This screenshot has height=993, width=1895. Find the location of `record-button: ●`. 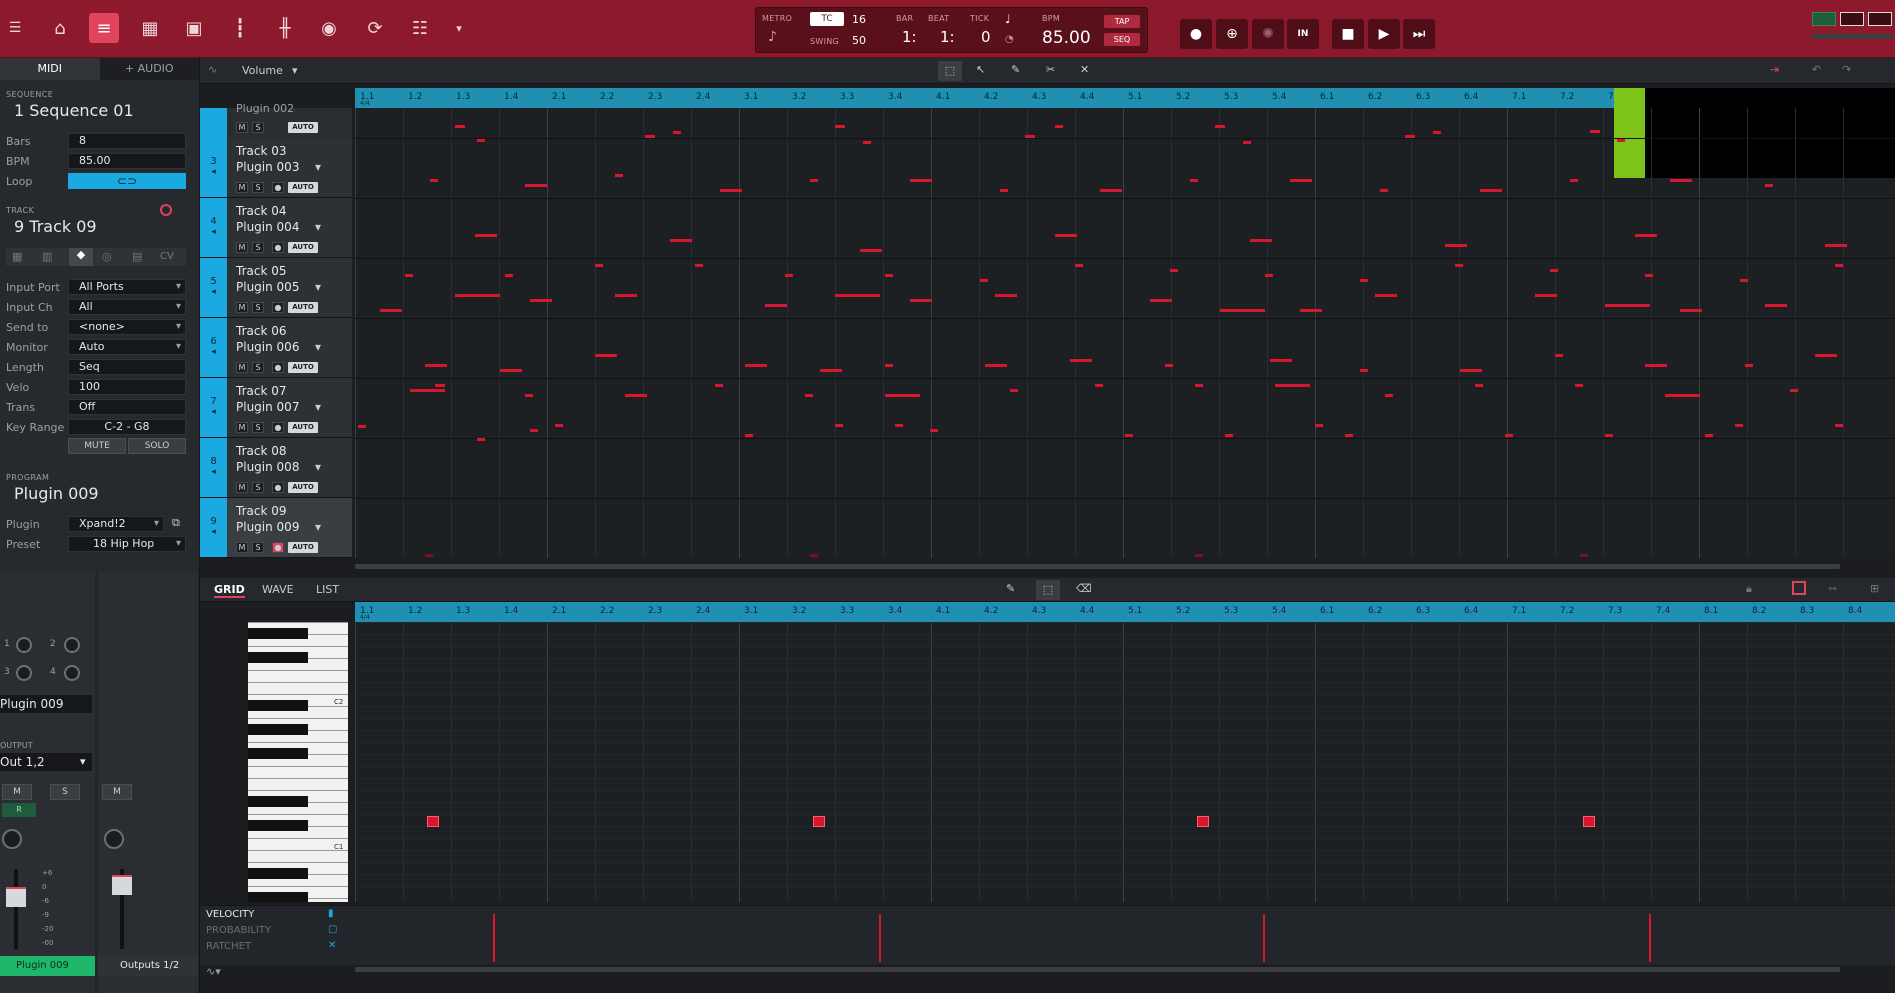

record-button: ● is located at coordinates (1196, 34).